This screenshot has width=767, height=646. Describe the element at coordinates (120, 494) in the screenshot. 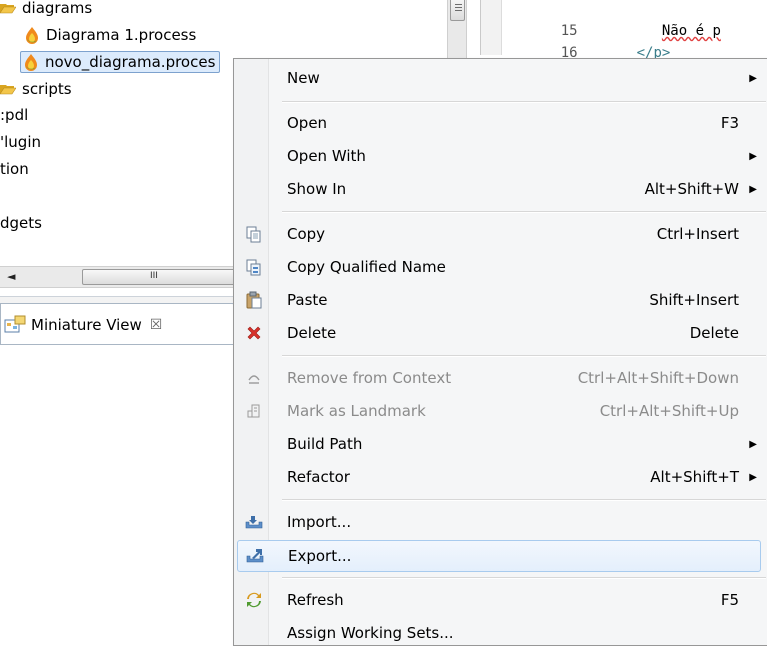

I see `miniature-view-panel` at that location.